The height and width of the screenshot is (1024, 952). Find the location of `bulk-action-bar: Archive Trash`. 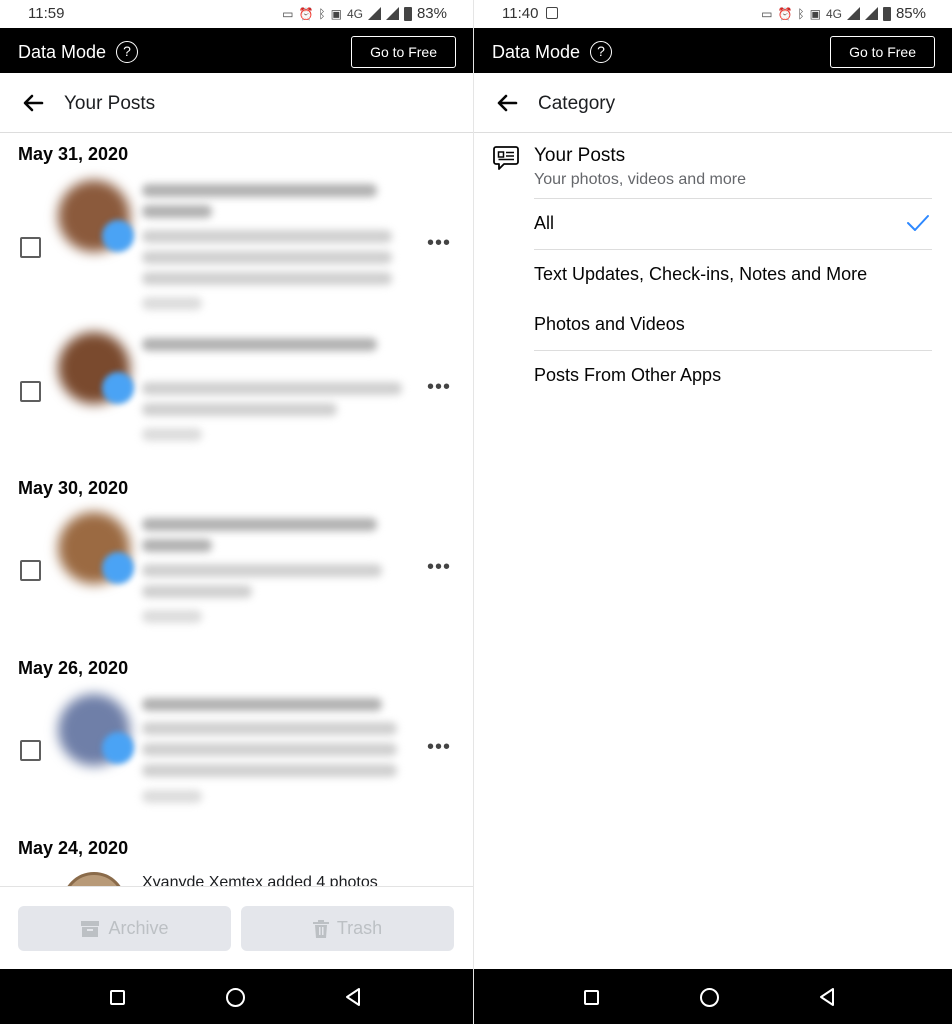

bulk-action-bar: Archive Trash is located at coordinates (236, 927).